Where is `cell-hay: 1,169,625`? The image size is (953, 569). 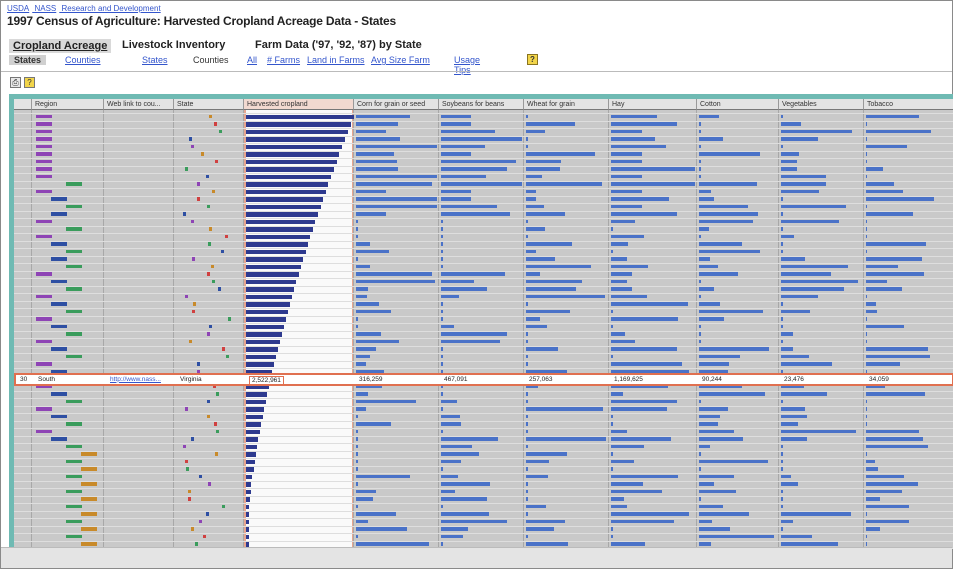 cell-hay: 1,169,625 is located at coordinates (628, 379).